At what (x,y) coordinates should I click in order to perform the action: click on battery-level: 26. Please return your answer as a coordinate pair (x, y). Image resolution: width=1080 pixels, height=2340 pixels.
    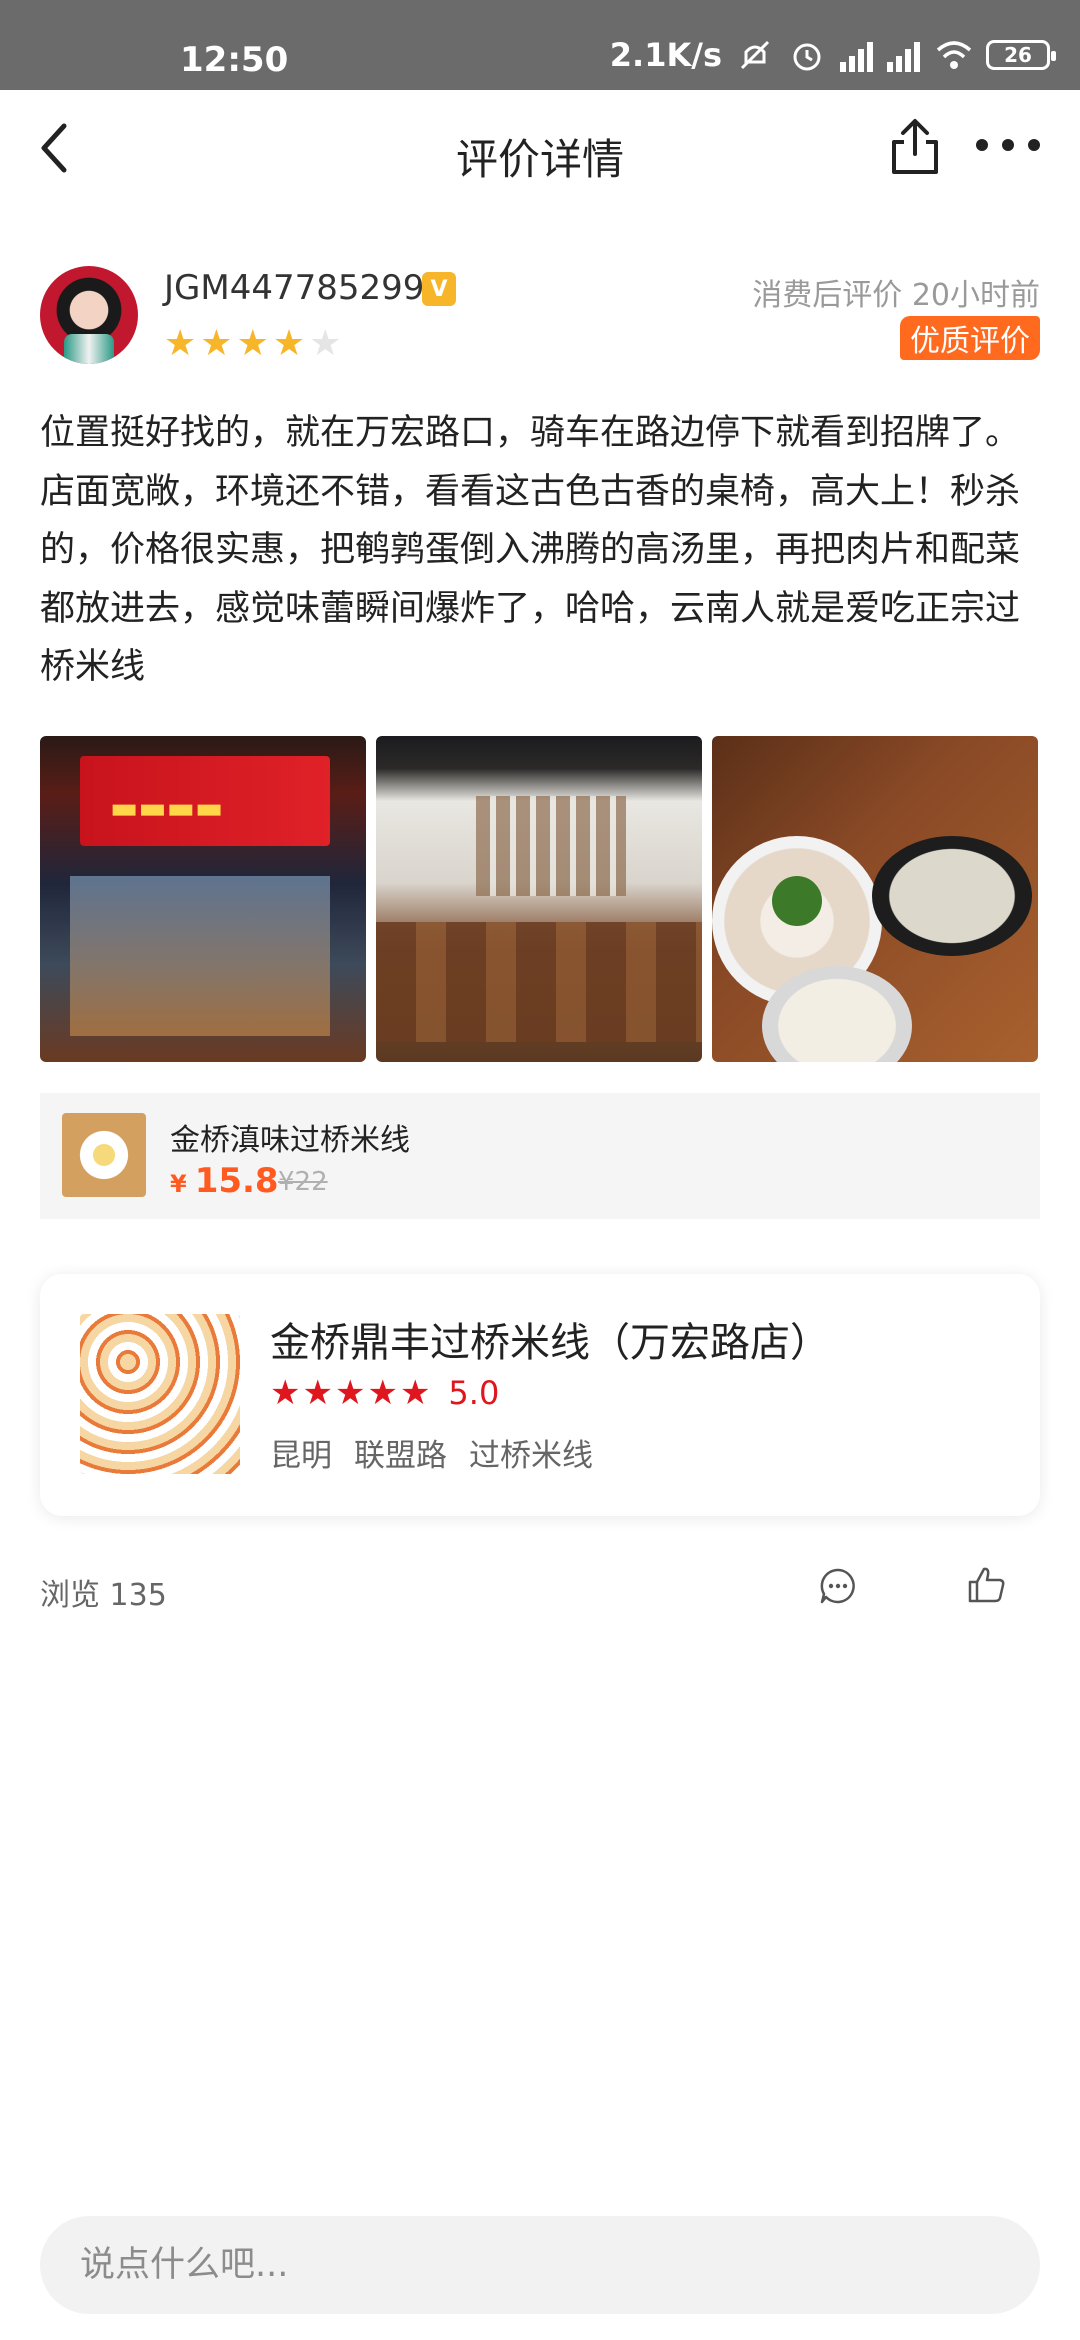
    Looking at the image, I should click on (1018, 55).